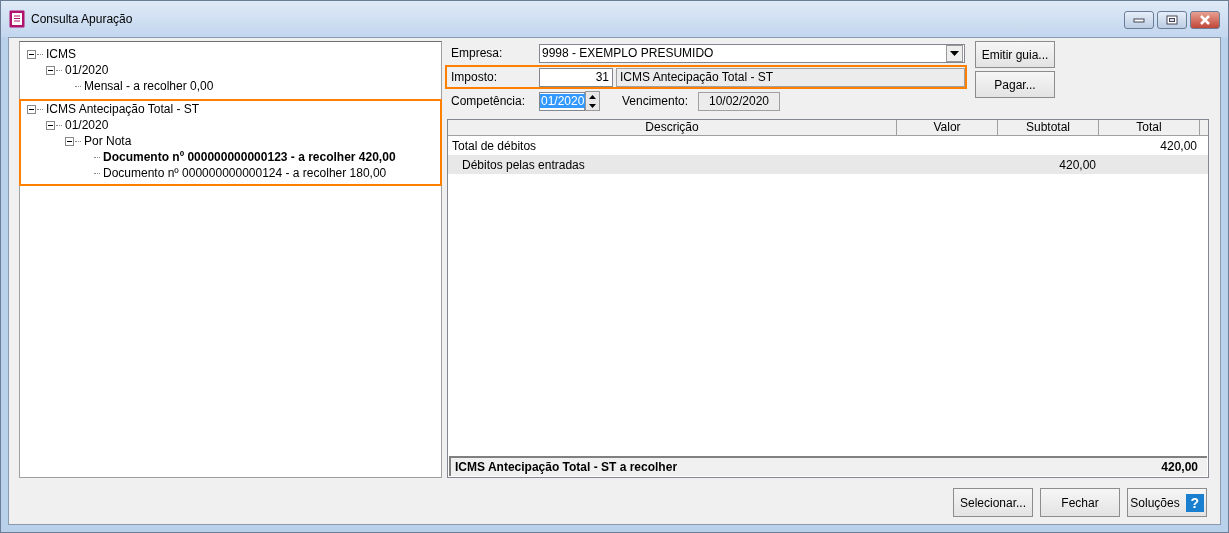 The width and height of the screenshot is (1229, 533). Describe the element at coordinates (1149, 128) in the screenshot. I see `column-header: Total` at that location.